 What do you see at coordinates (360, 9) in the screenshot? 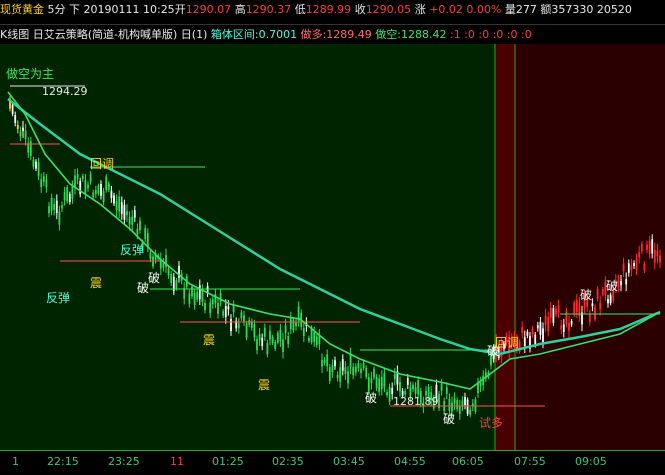
I see `close-label: 收` at bounding box center [360, 9].